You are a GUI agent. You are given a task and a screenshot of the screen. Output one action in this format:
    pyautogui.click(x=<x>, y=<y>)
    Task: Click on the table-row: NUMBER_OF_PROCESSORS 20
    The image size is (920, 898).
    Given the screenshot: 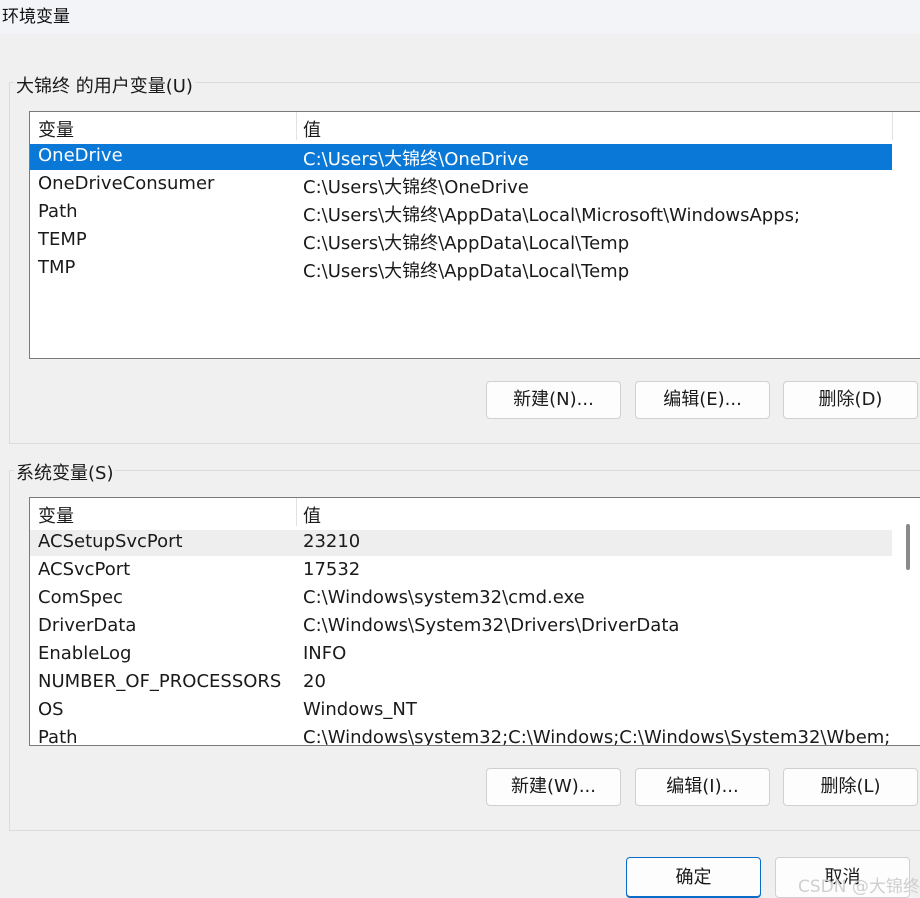 What is the action you would take?
    pyautogui.click(x=461, y=683)
    